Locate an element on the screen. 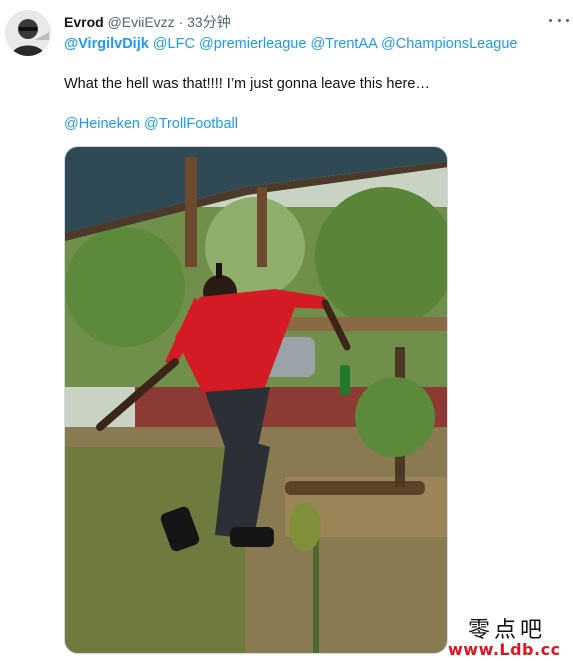 Image resolution: width=573 pixels, height=661 pixels. tweet-header: Evrod @EviiEvzz · 33分钟 is located at coordinates (147, 22).